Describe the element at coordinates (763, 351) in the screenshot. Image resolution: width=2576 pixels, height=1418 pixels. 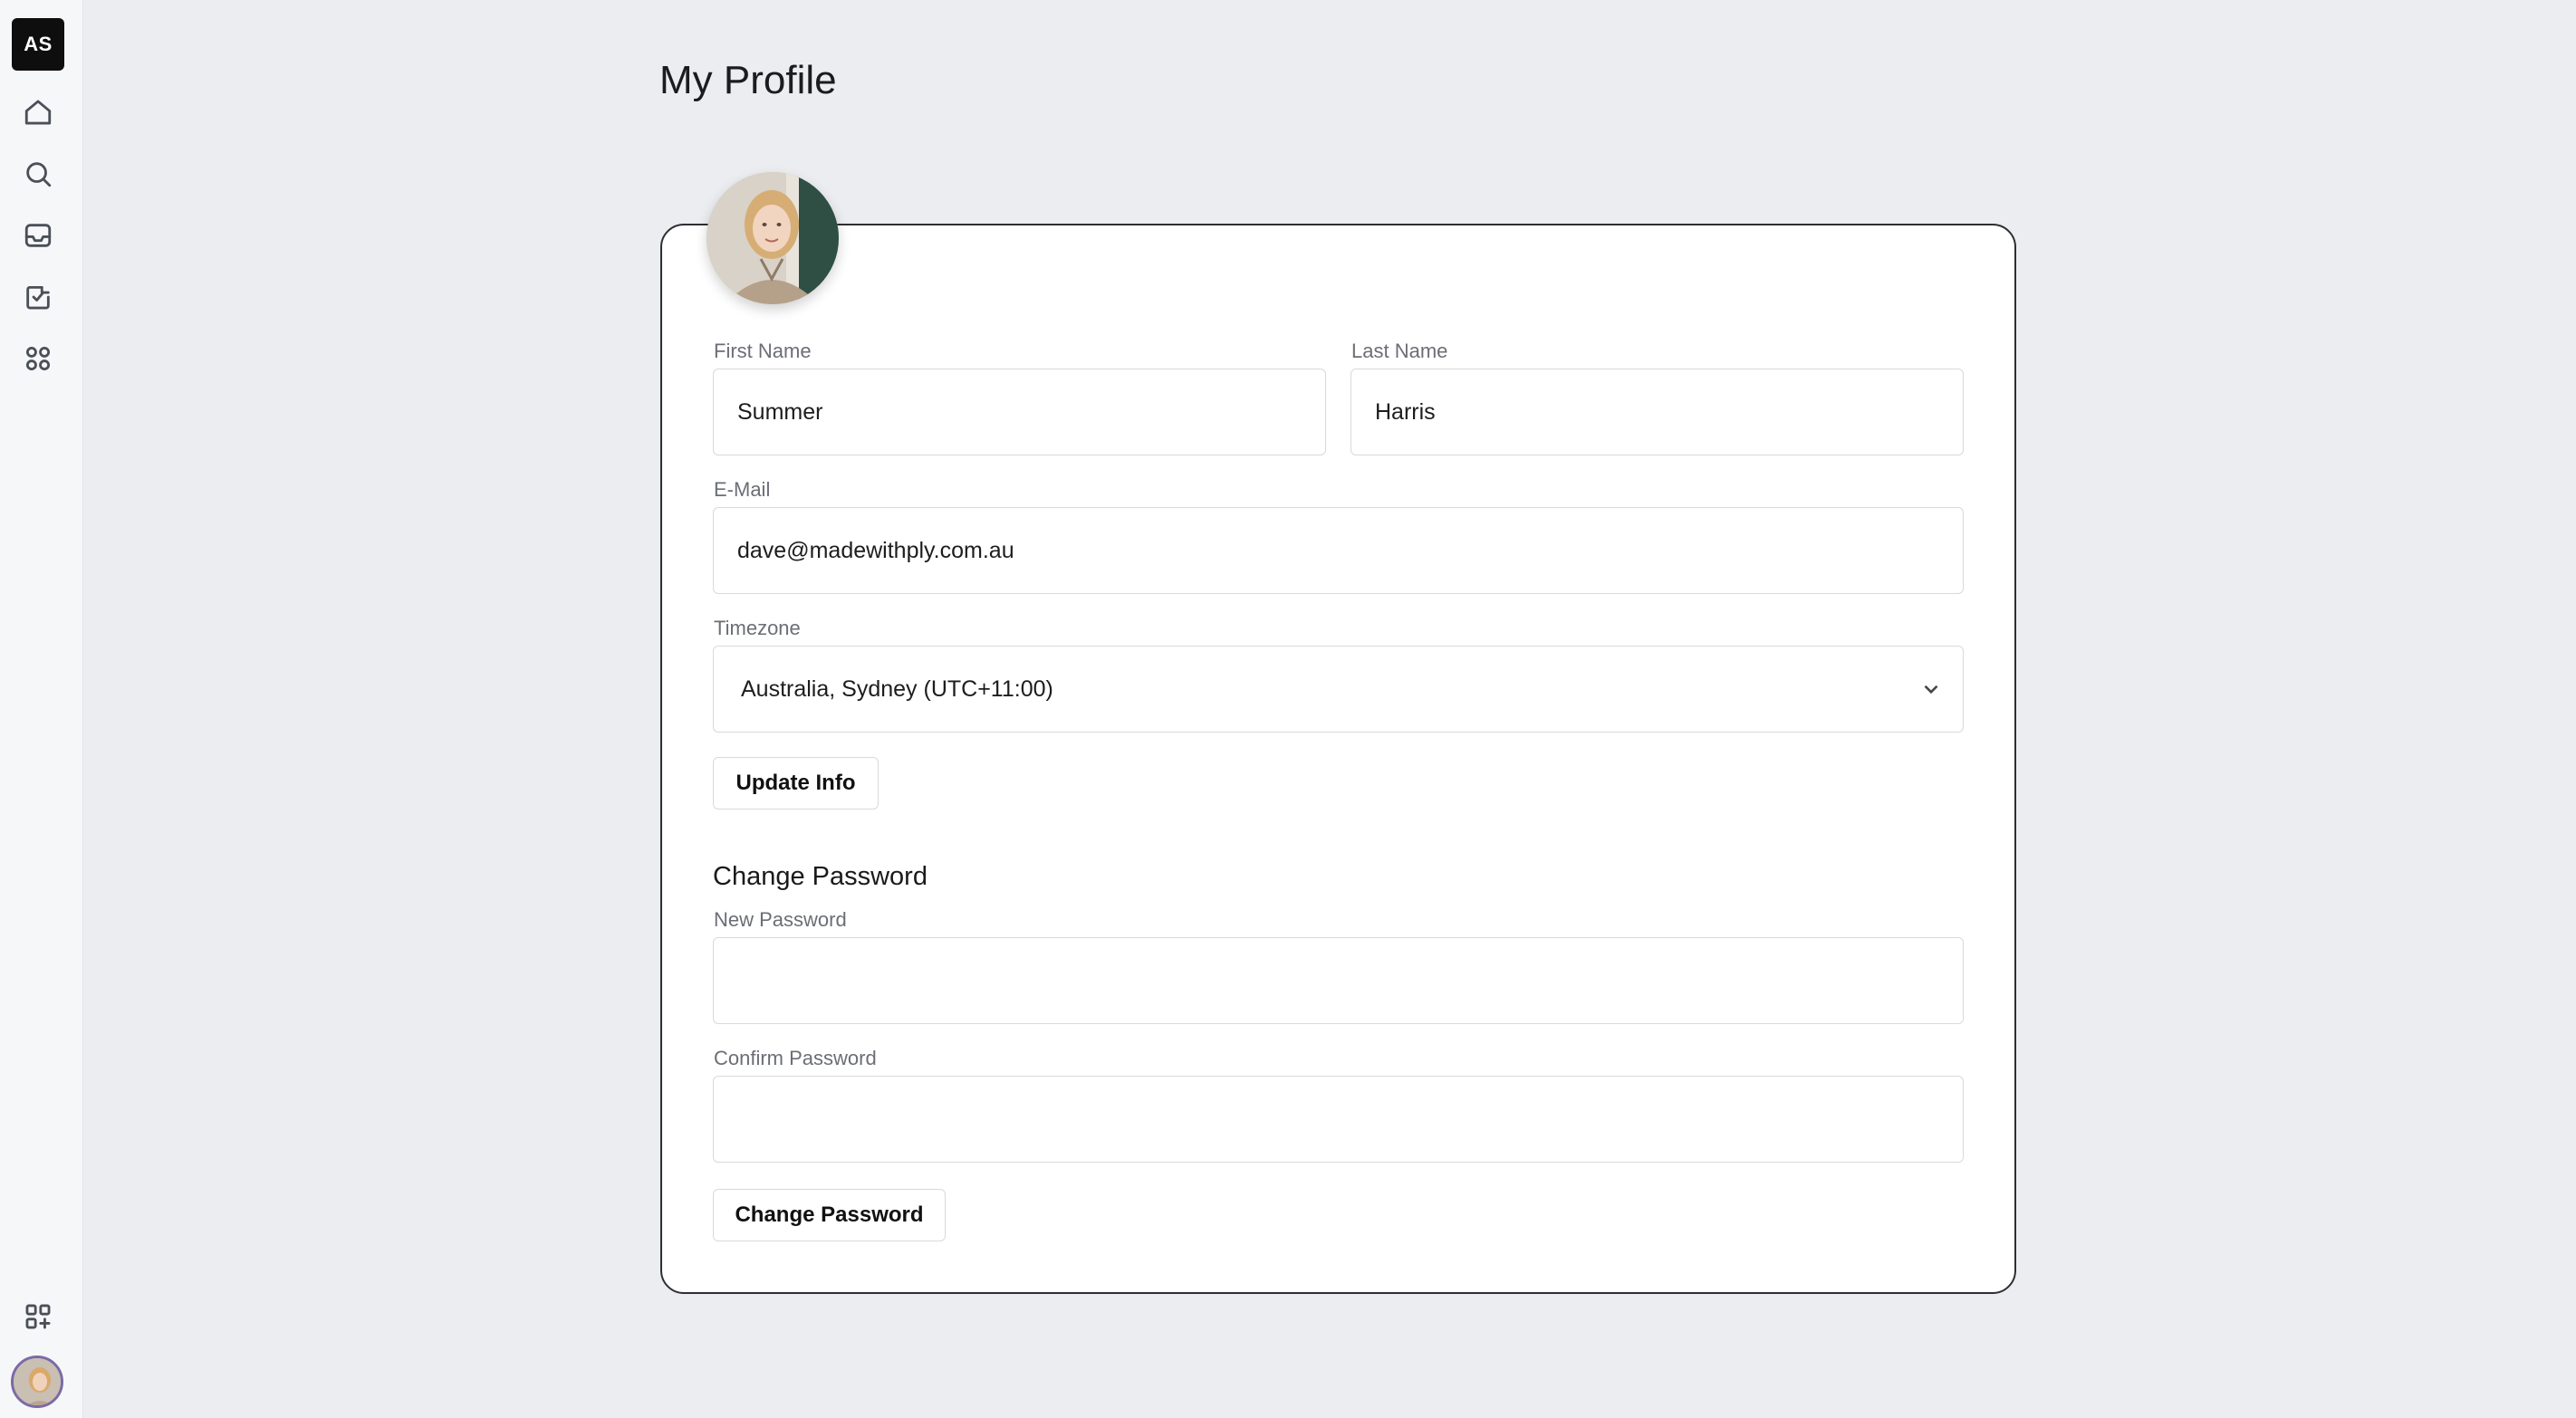
I see `first-name-label: First Name` at that location.